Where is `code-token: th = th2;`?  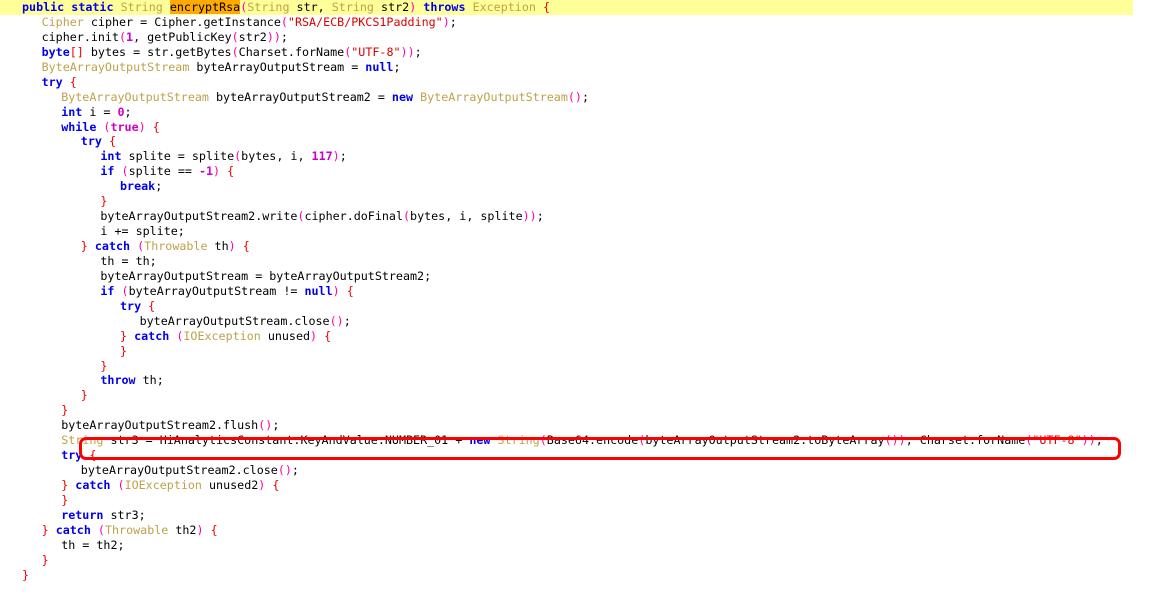
code-token: th = th2; is located at coordinates (93, 544).